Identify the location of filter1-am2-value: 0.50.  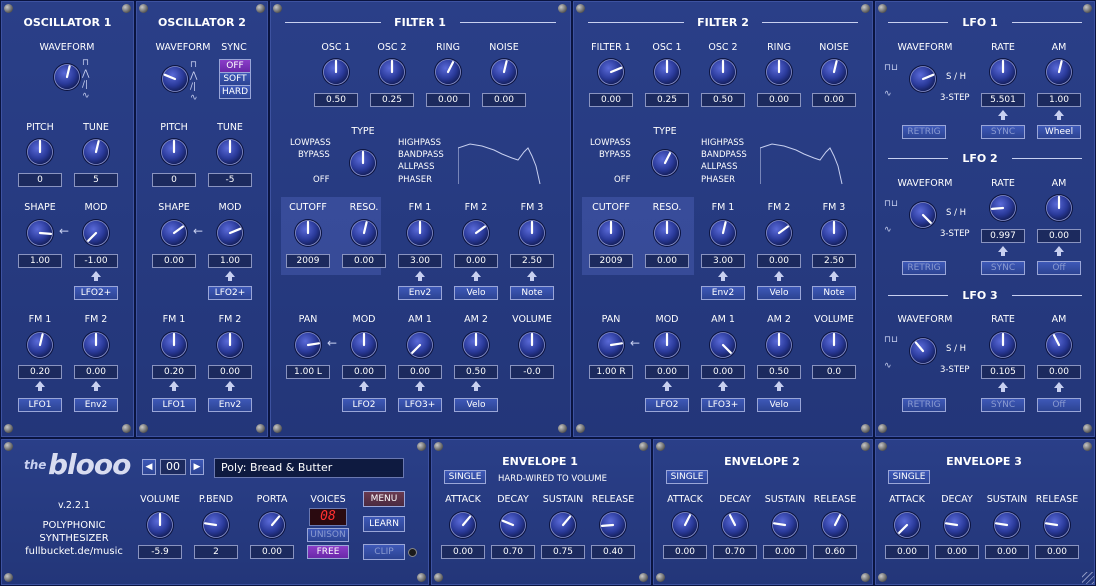
(476, 372).